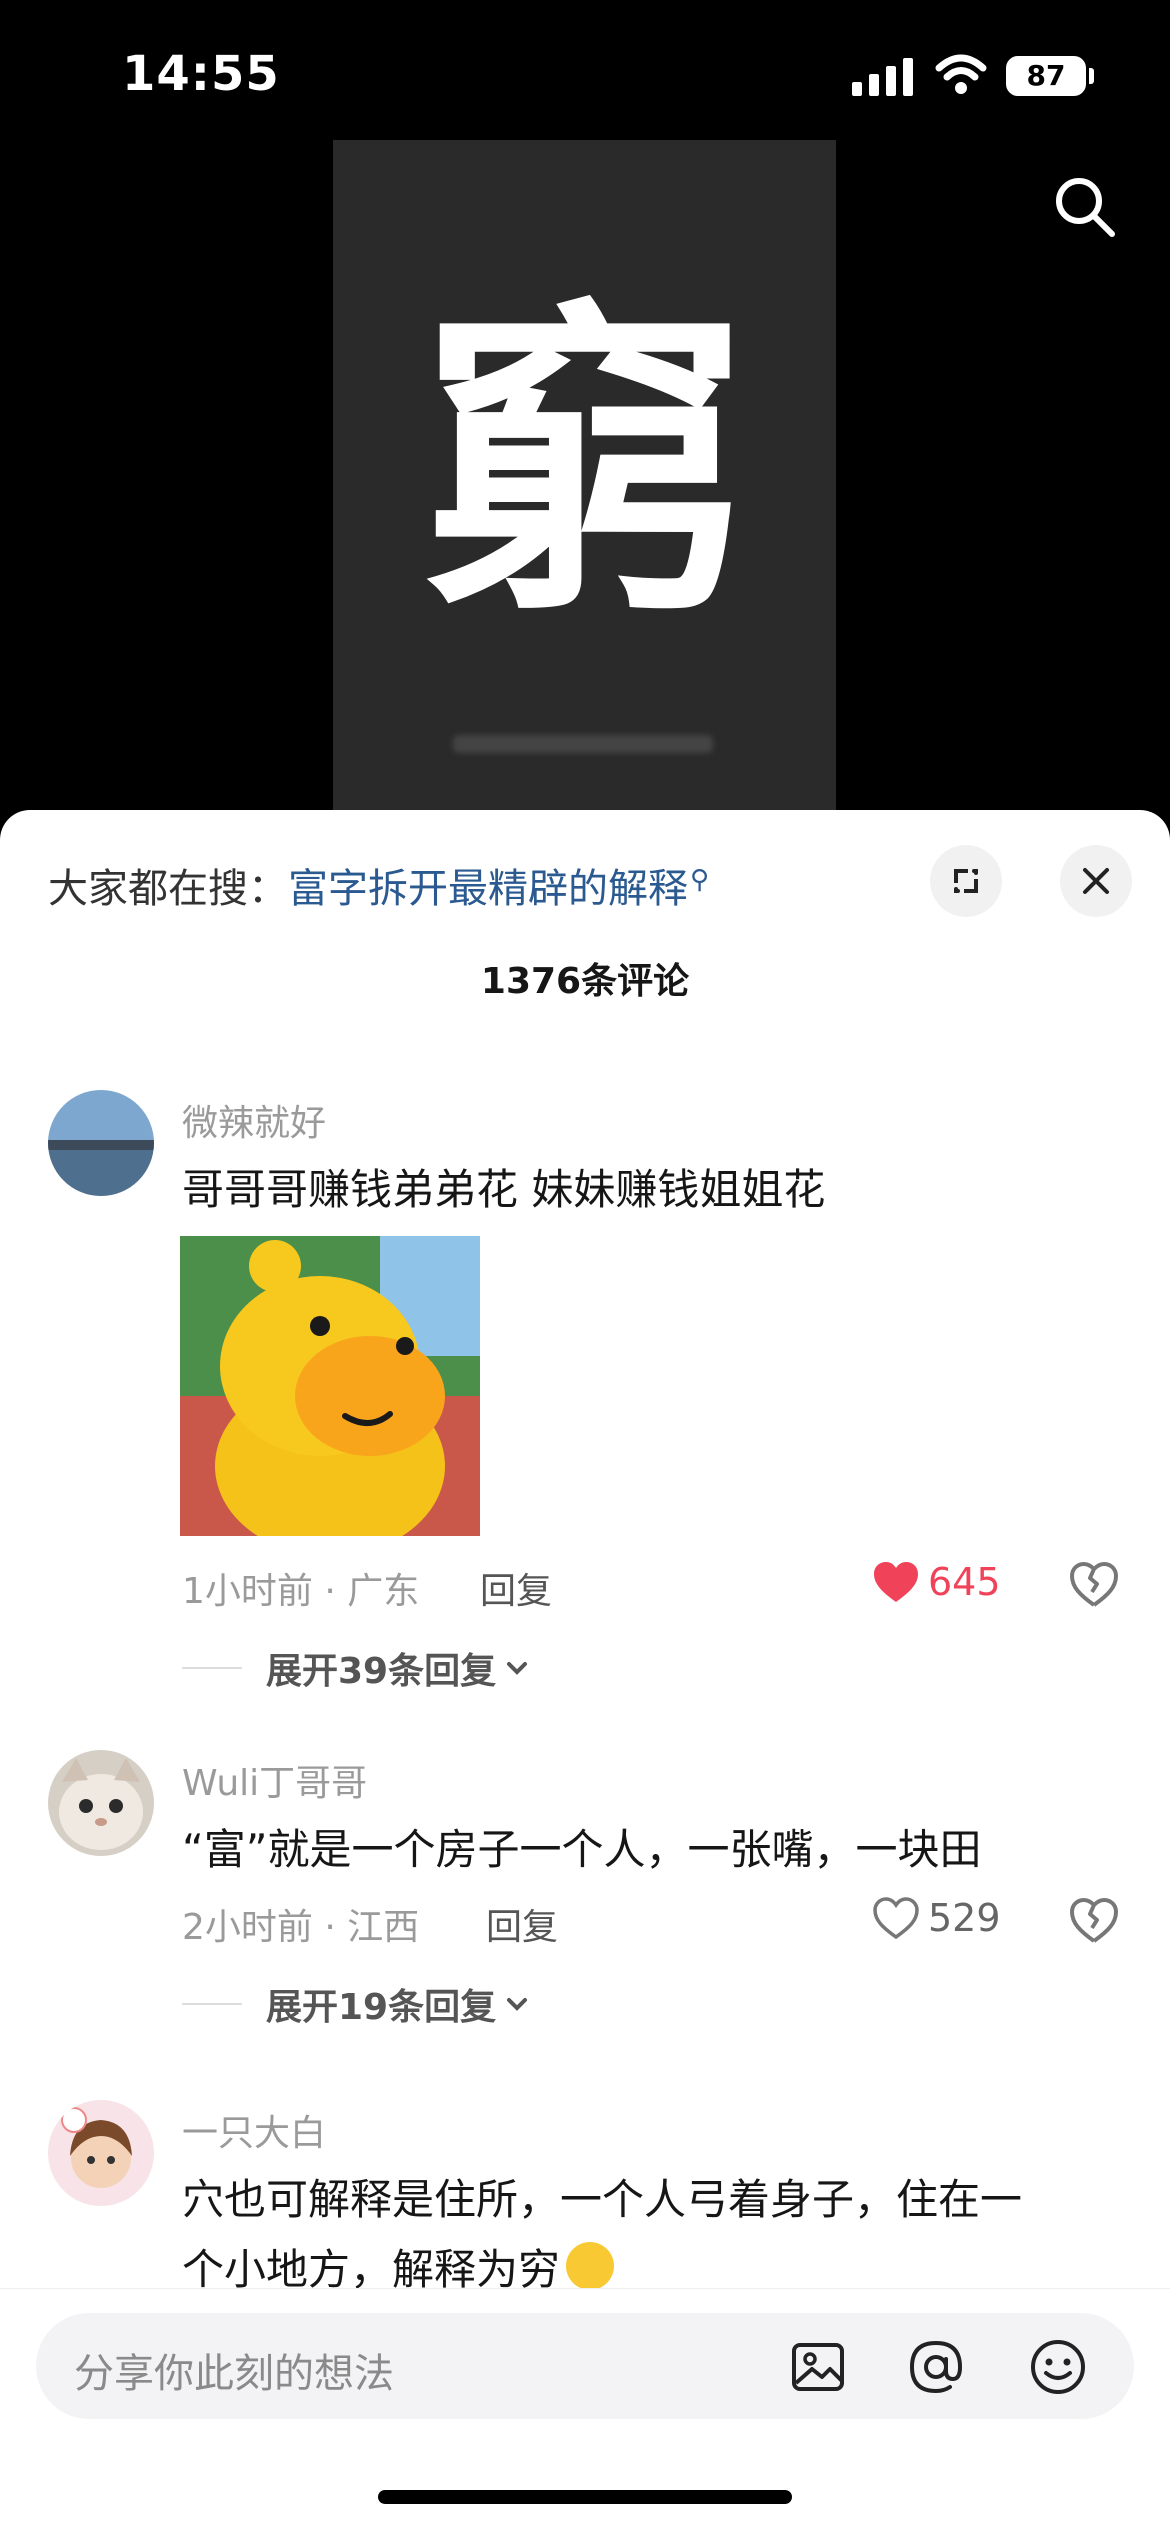  What do you see at coordinates (585, 2497) in the screenshot?
I see `home-indicator` at bounding box center [585, 2497].